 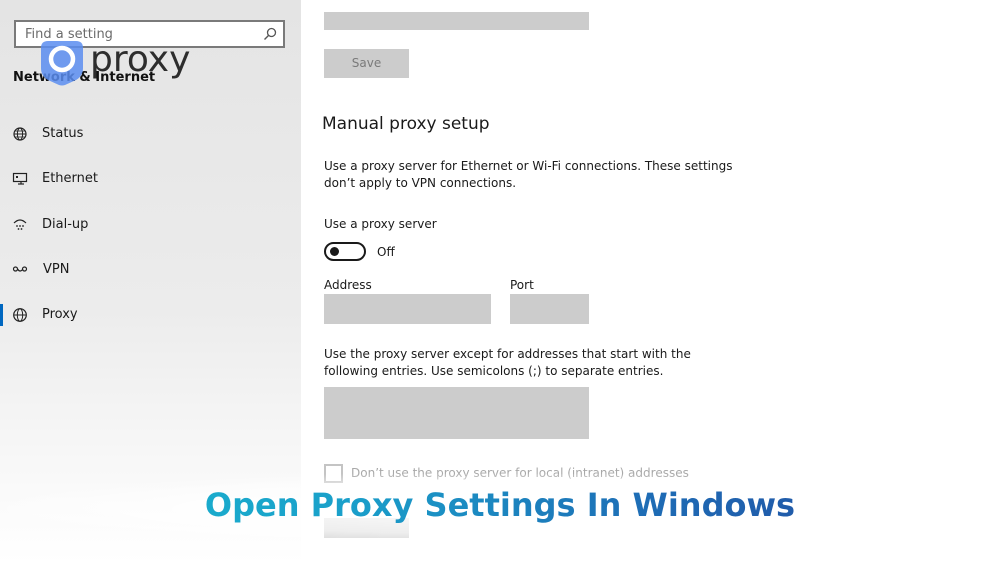 I want to click on address-input, so click(x=407, y=309).